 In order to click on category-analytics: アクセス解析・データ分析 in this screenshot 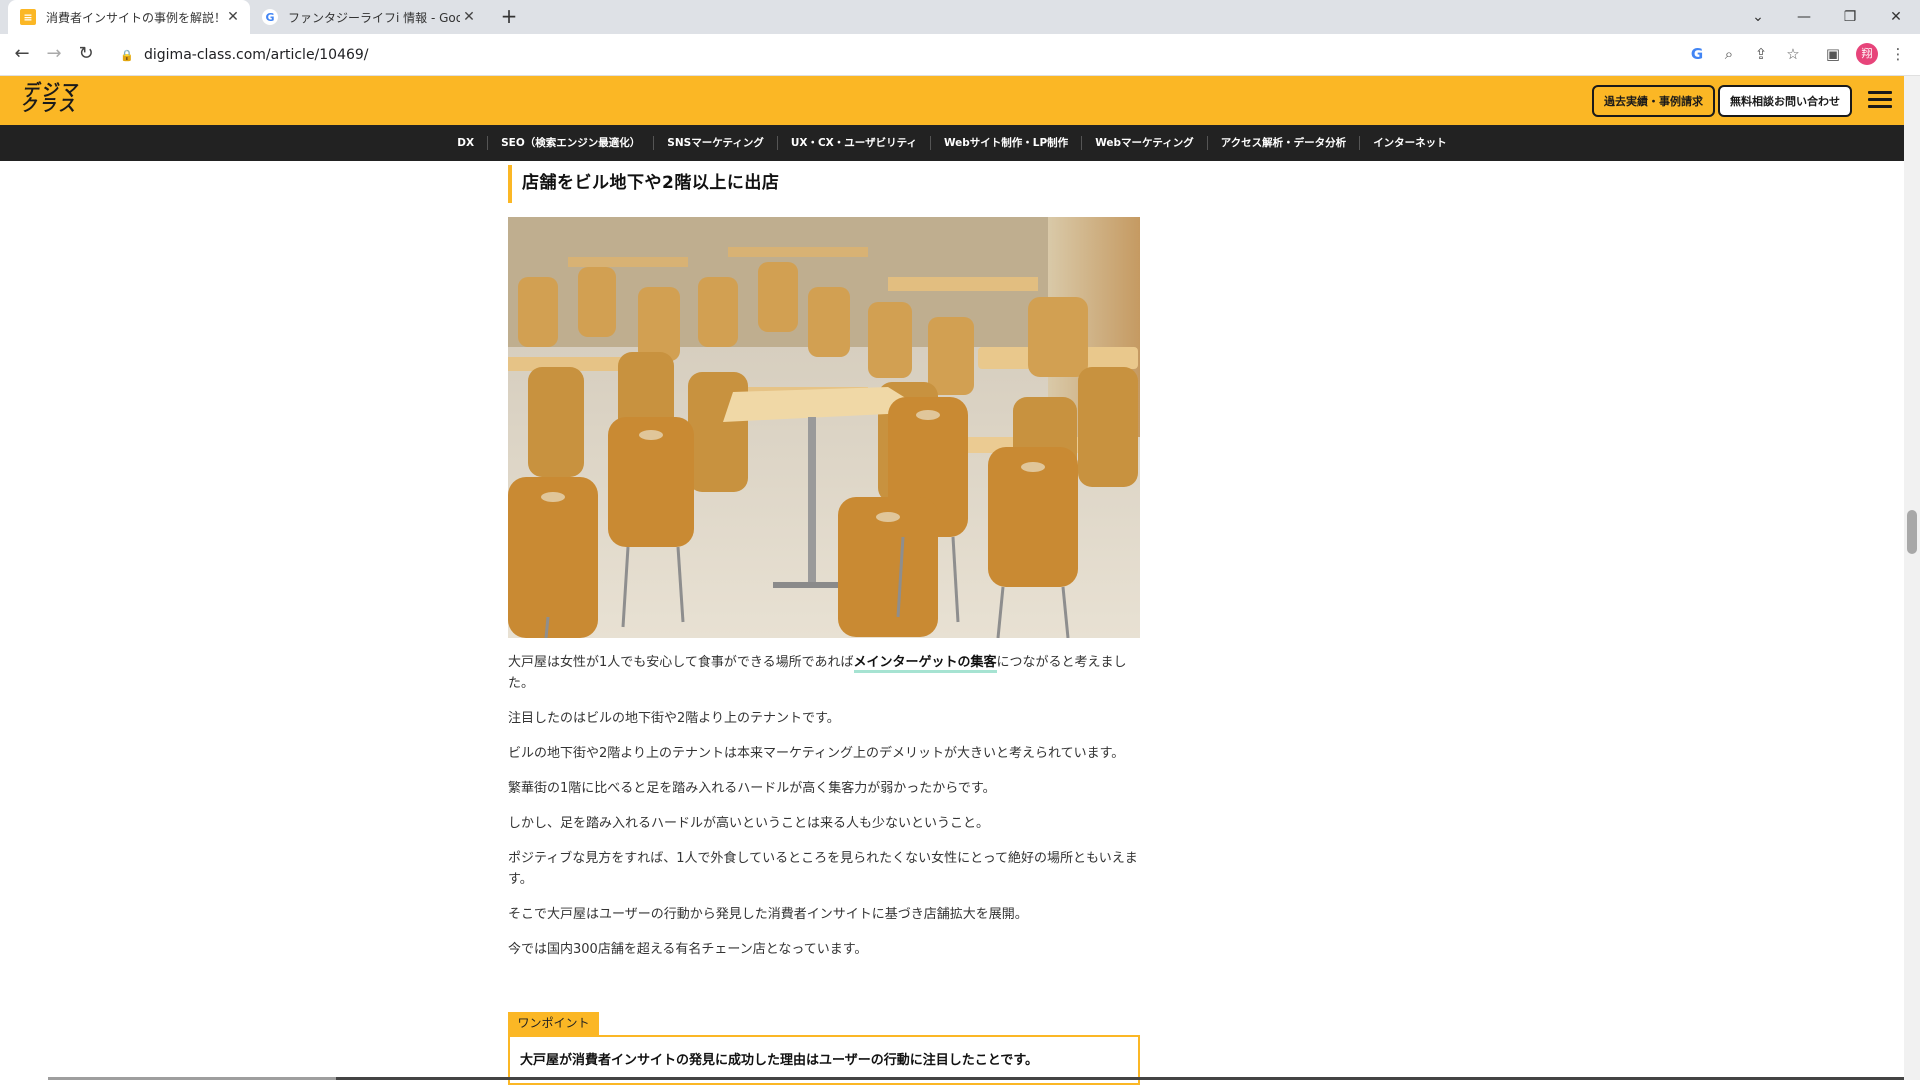, I will do `click(1282, 143)`.